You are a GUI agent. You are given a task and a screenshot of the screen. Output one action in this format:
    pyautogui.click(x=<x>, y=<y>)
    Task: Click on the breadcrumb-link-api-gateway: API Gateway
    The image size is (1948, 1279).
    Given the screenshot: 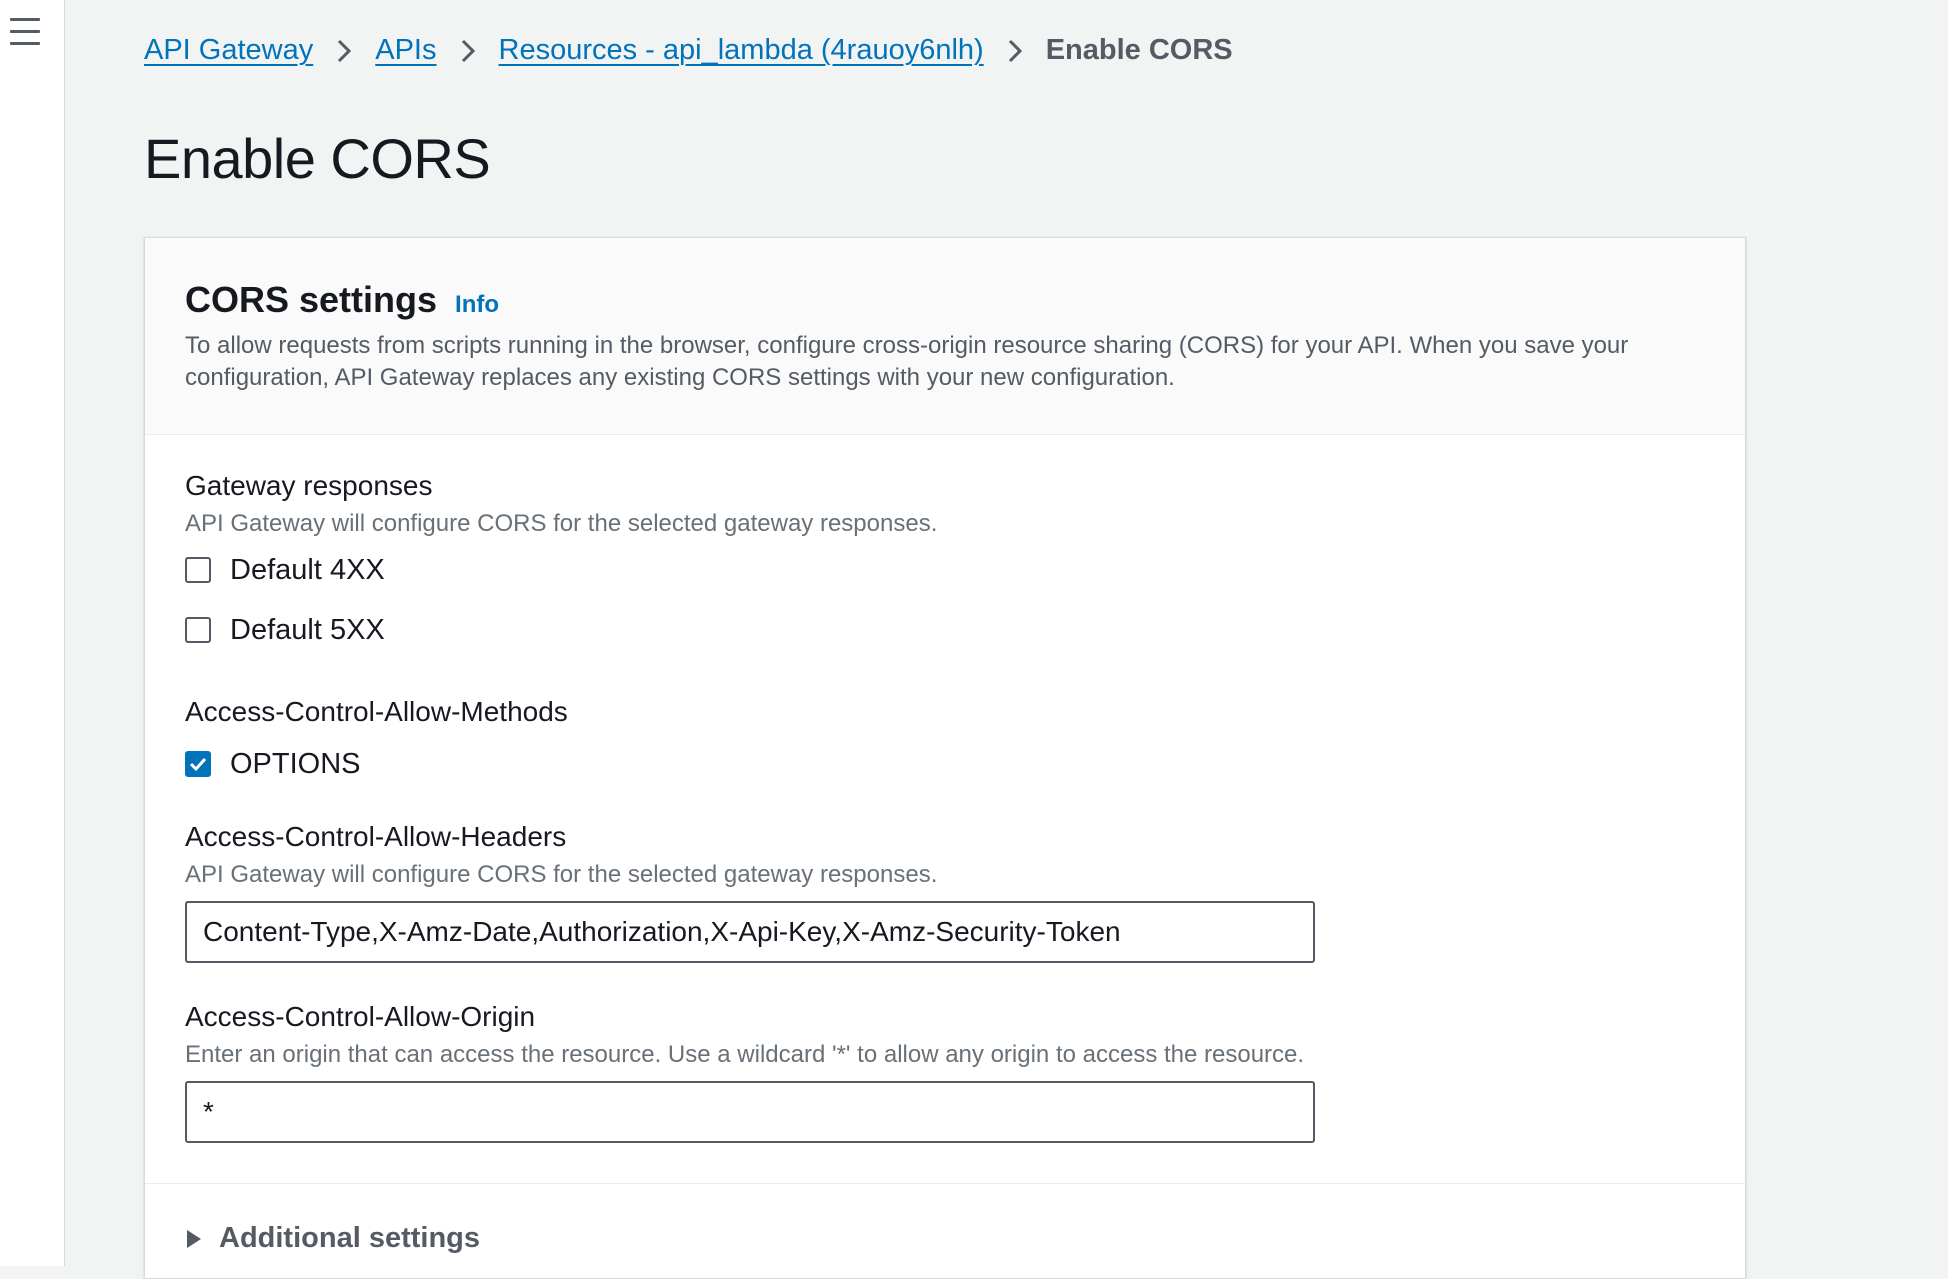 What is the action you would take?
    pyautogui.click(x=228, y=50)
    